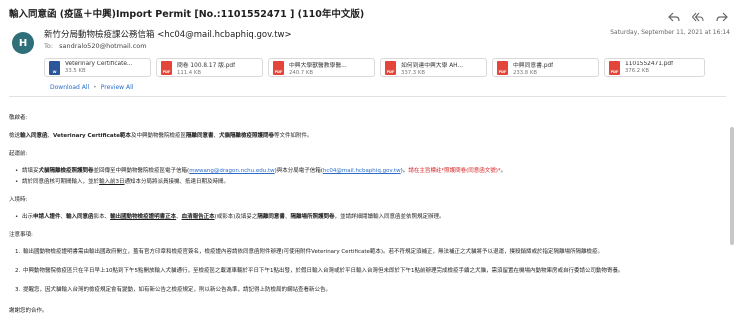 The height and width of the screenshot is (322, 740). Describe the element at coordinates (49, 46) in the screenshot. I see `to-label: To:` at that location.